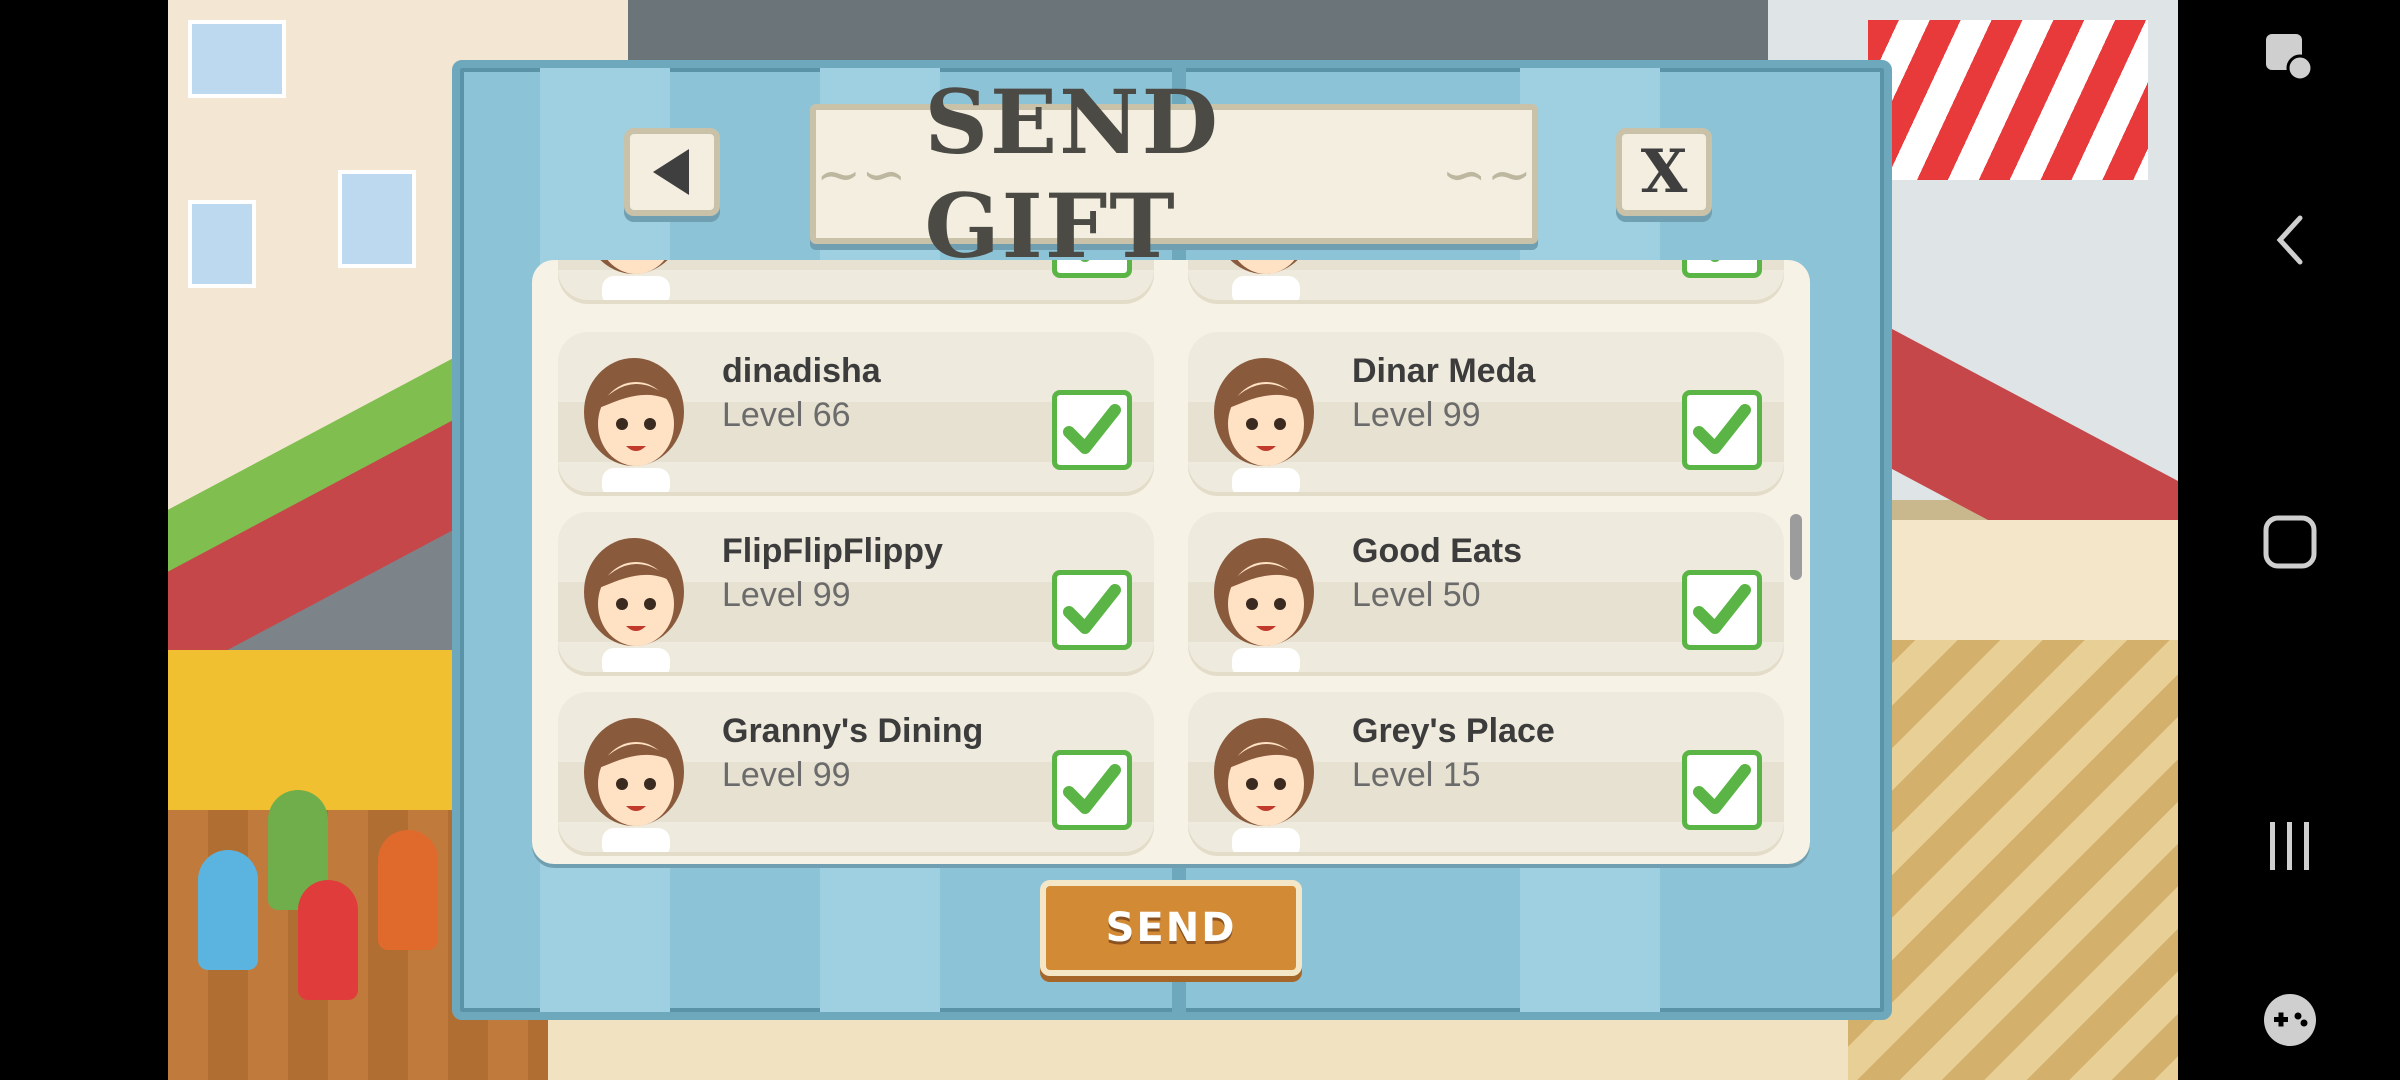  I want to click on close-icon: X, so click(1664, 172).